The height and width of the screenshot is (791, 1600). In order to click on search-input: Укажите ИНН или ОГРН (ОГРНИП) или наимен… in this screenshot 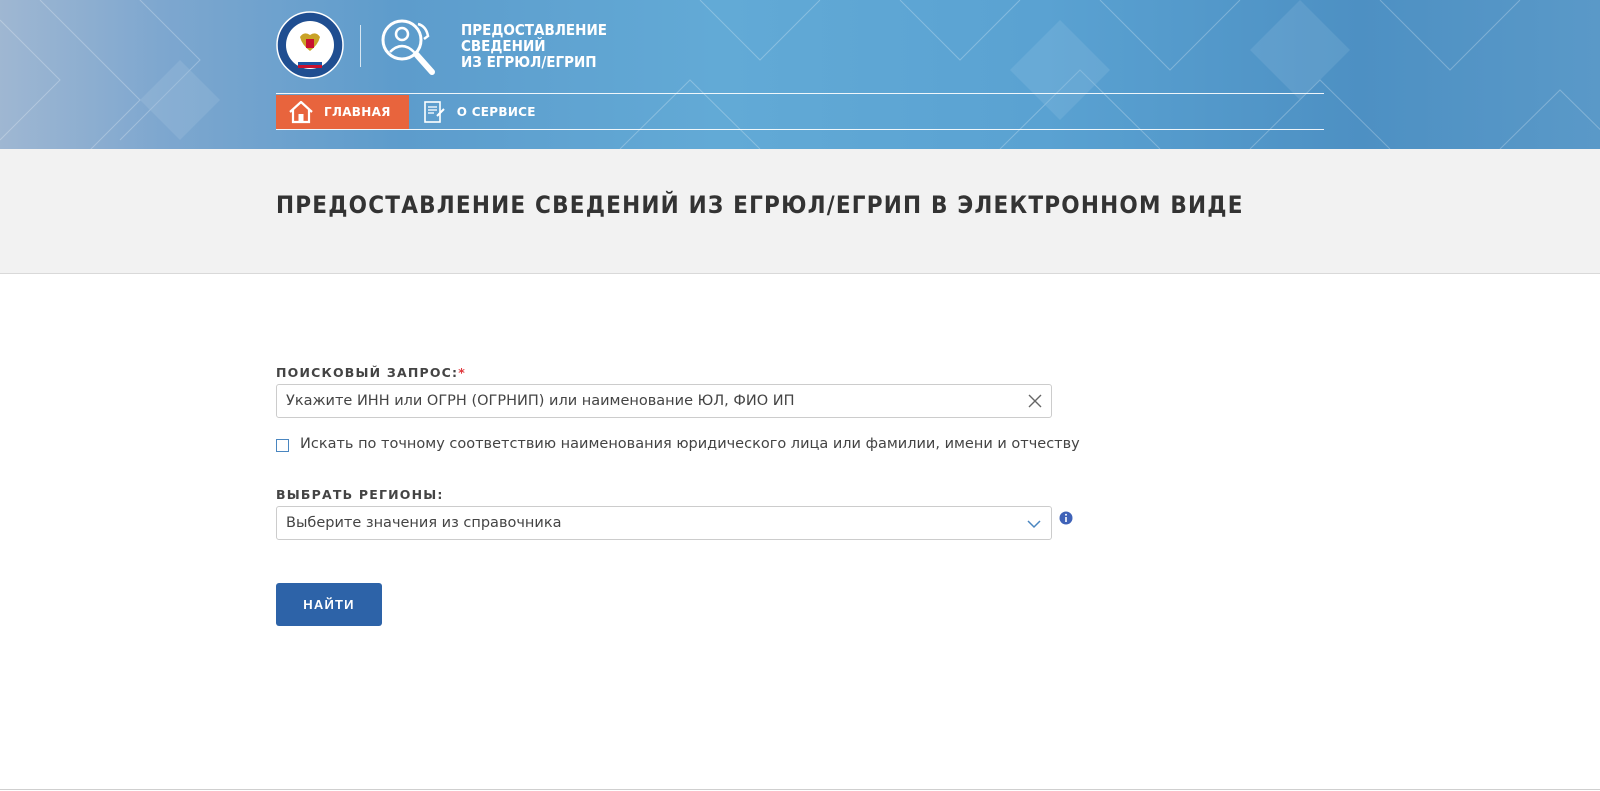, I will do `click(664, 401)`.